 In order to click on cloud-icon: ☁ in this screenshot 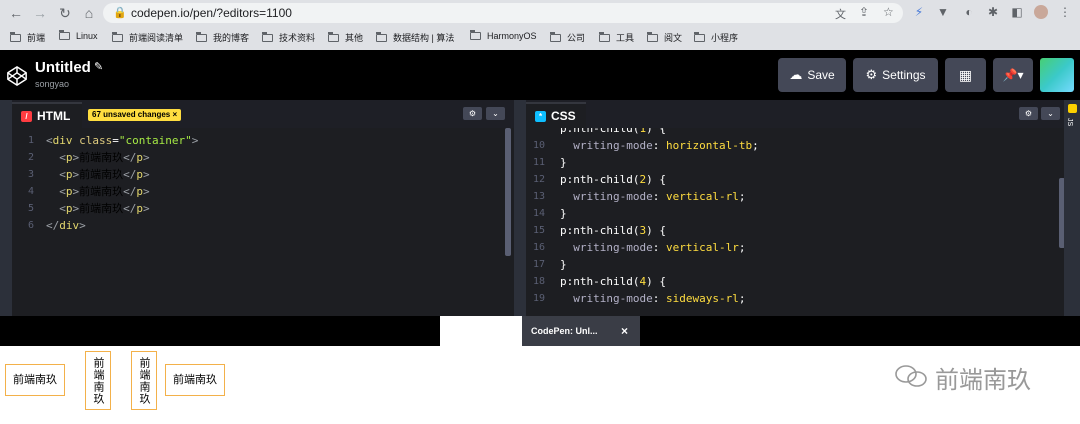, I will do `click(796, 74)`.